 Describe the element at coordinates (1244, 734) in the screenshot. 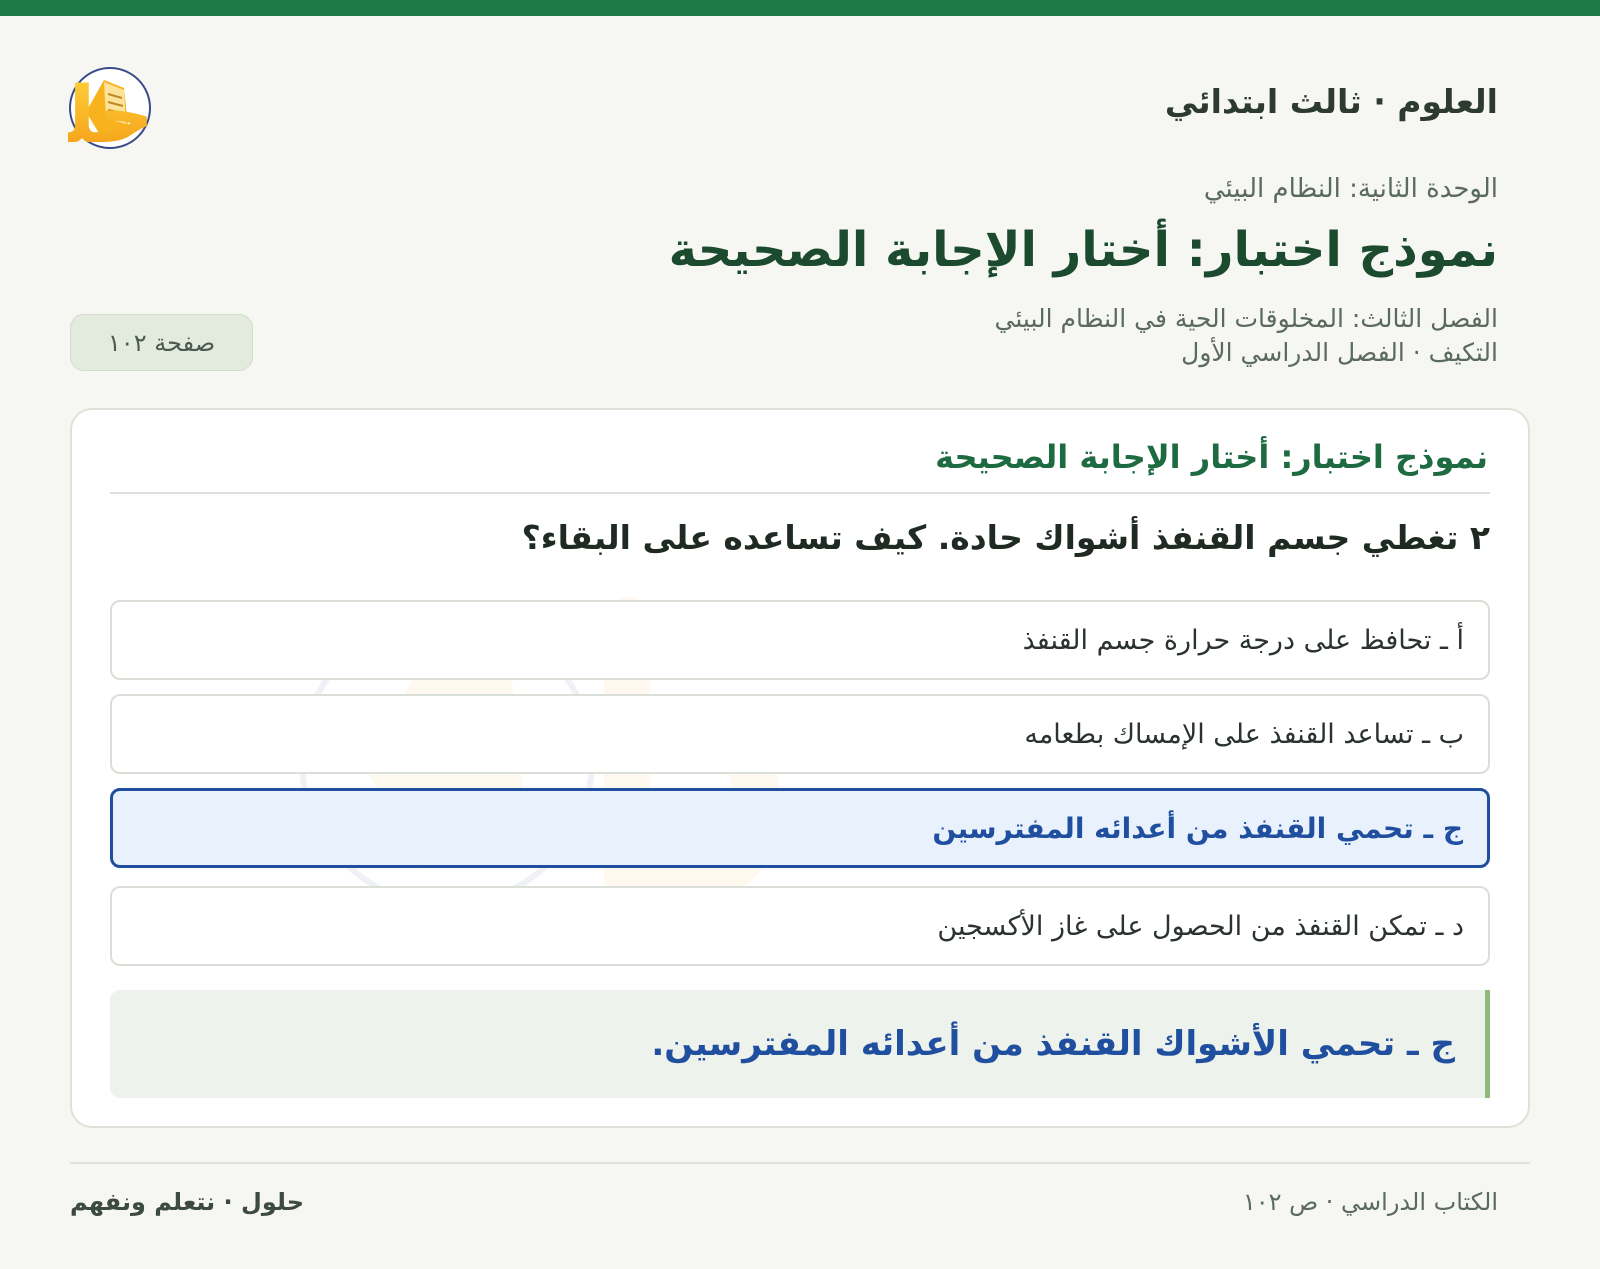

I see `option-label: ب ـ تساعد القنفذ على الإمساك بطعامه` at that location.